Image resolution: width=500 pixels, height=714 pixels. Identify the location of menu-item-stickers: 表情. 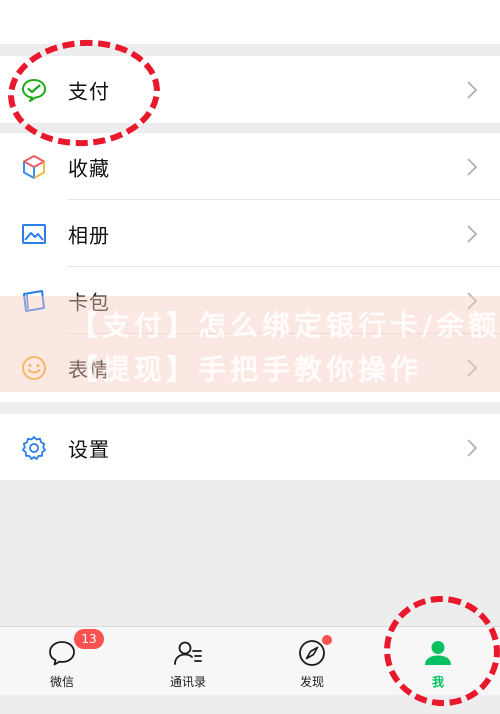
(250, 367).